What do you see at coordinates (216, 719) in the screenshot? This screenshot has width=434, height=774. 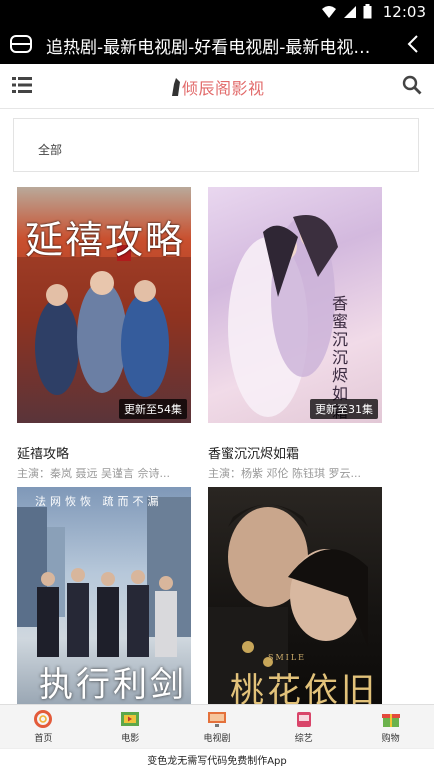 I see `tv-icon` at bounding box center [216, 719].